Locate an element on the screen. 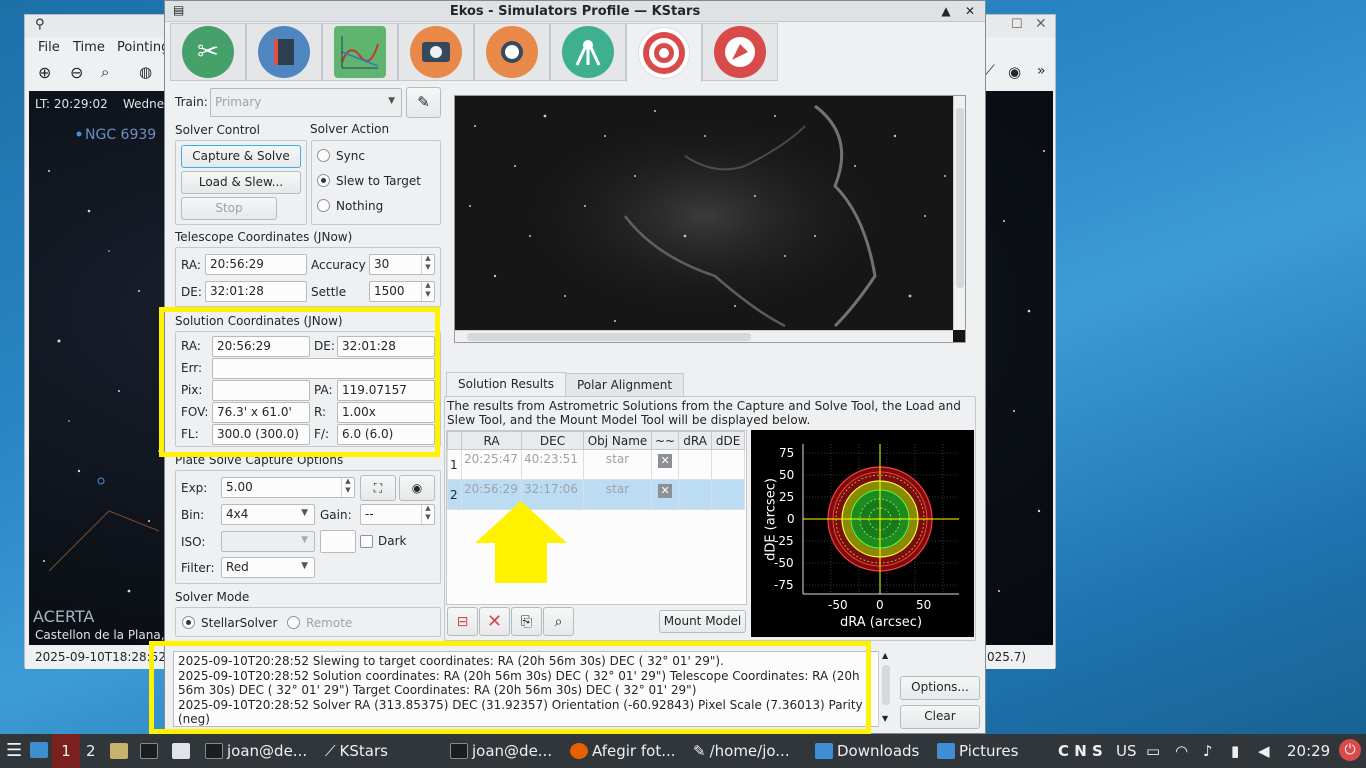  notifications-icon: ♪ is located at coordinates (1208, 751).